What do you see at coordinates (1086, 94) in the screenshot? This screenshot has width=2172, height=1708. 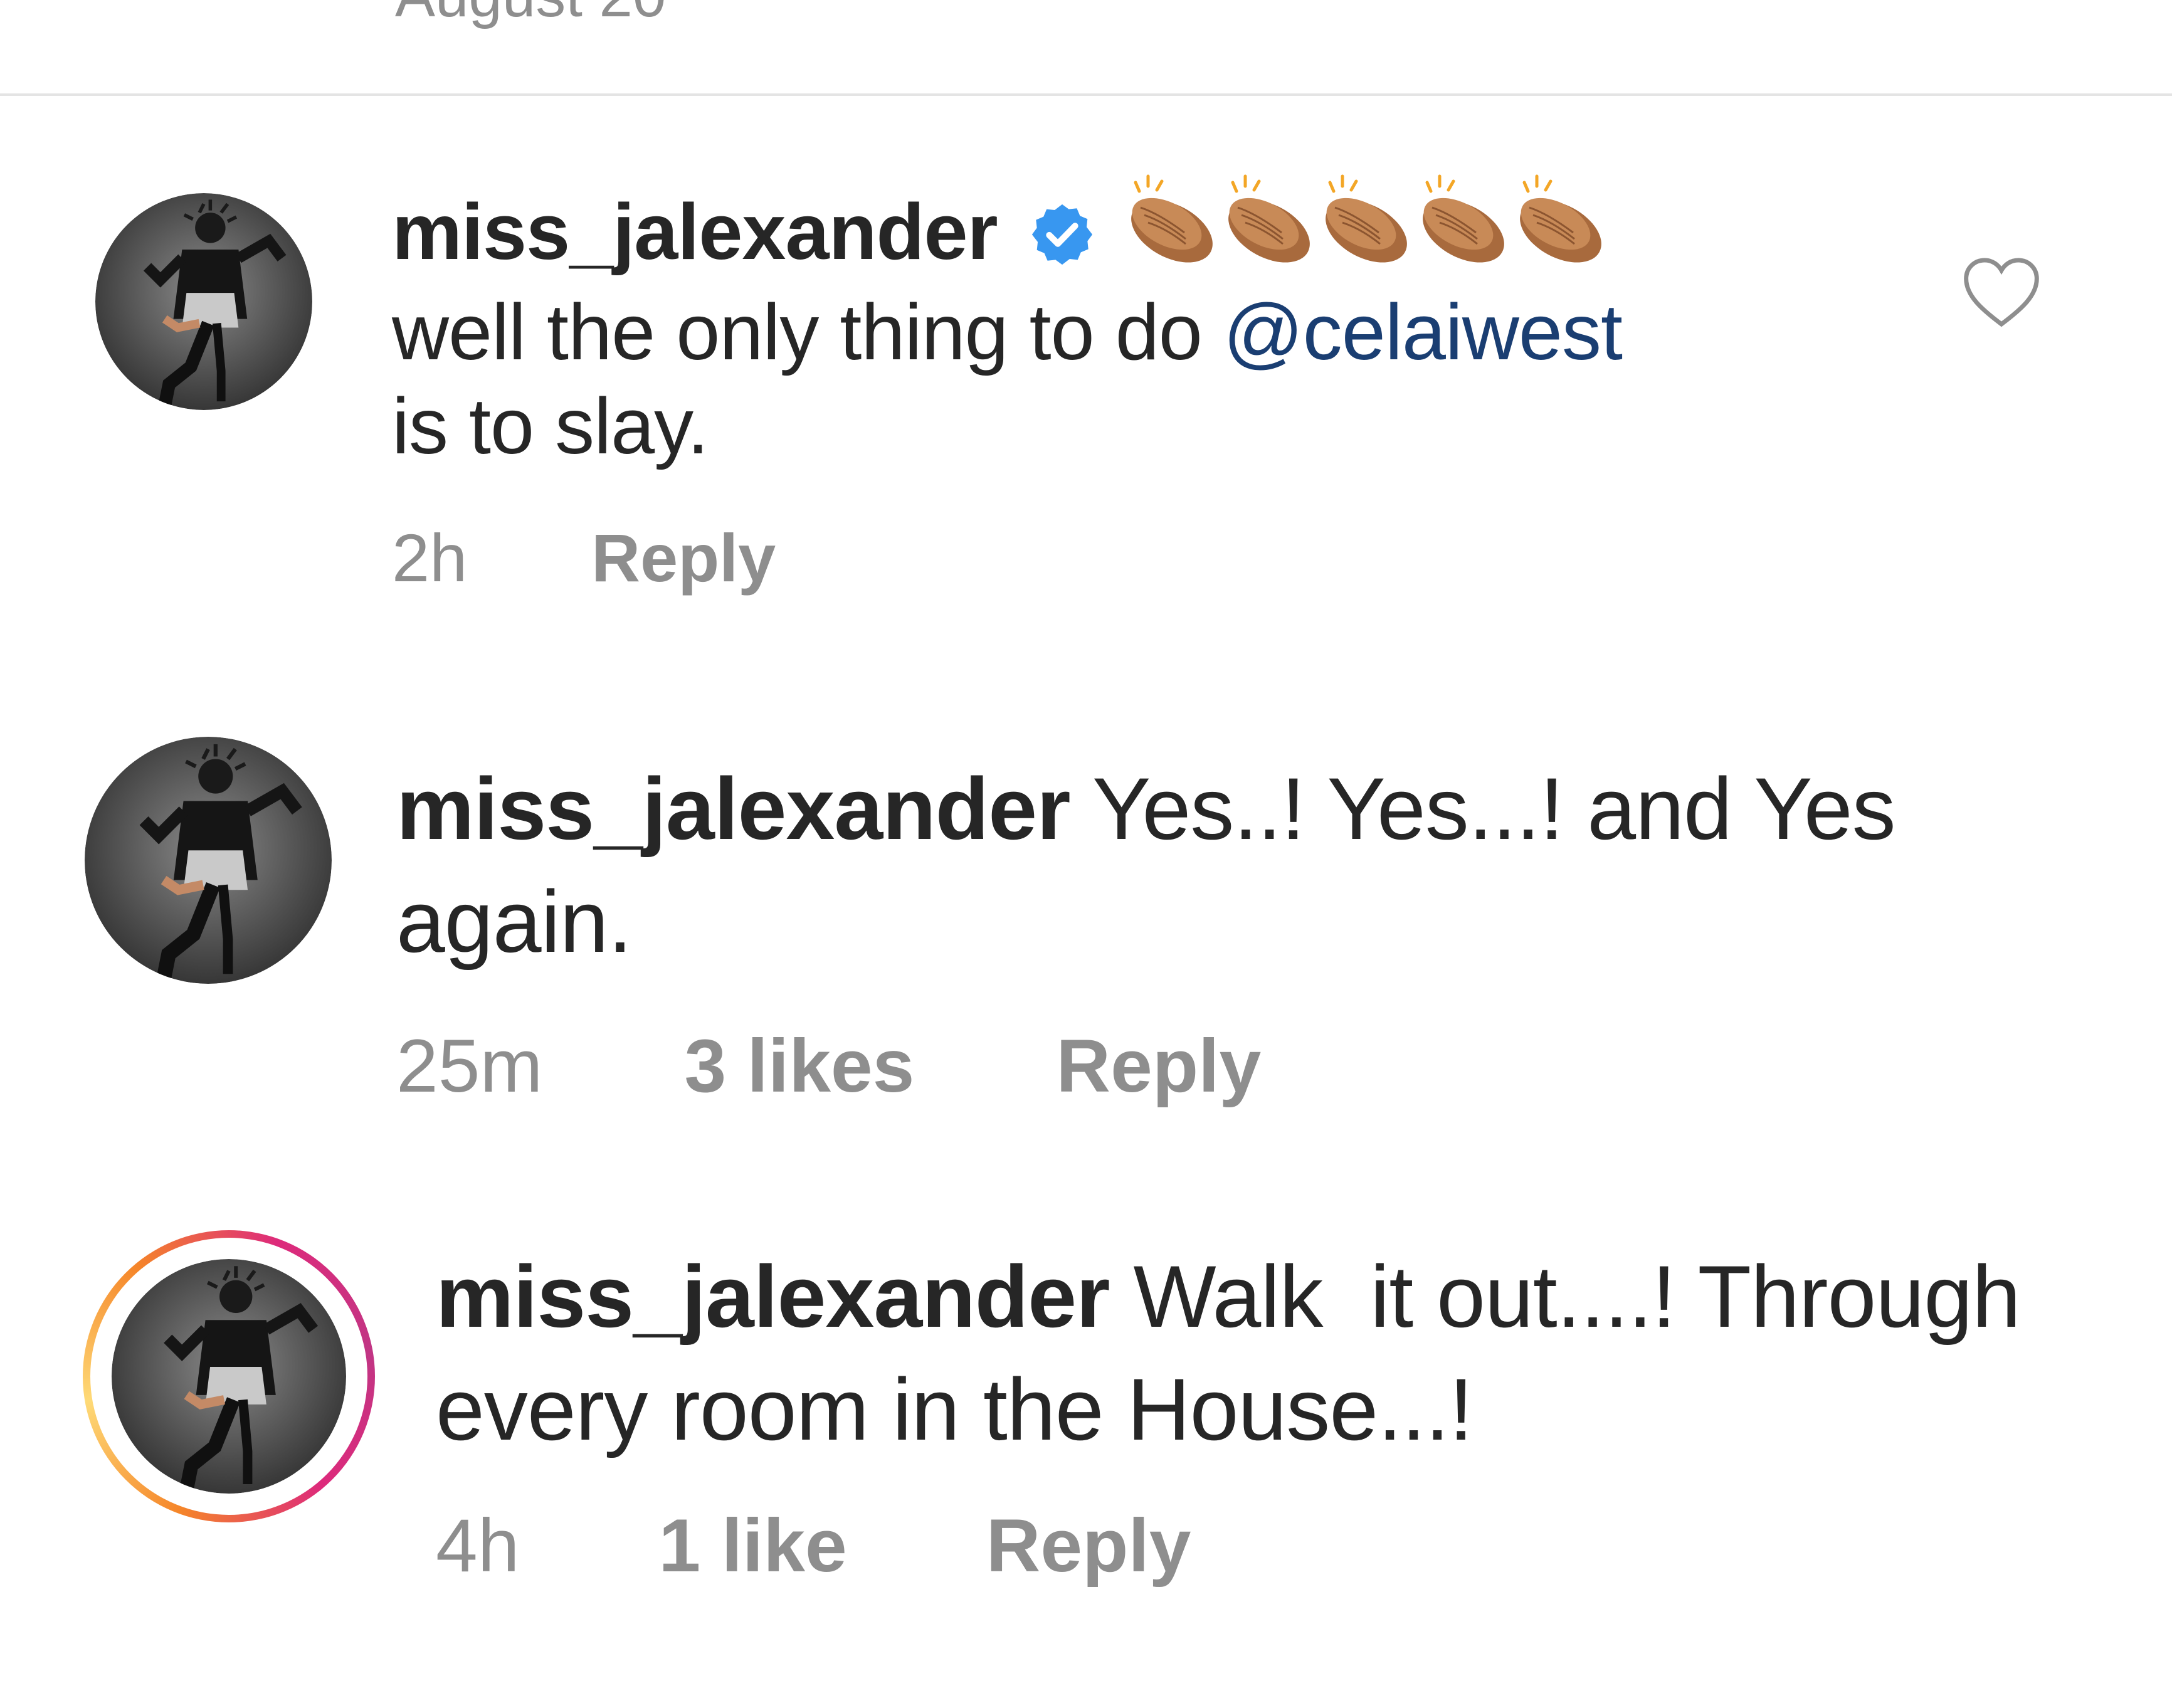 I see `divider` at bounding box center [1086, 94].